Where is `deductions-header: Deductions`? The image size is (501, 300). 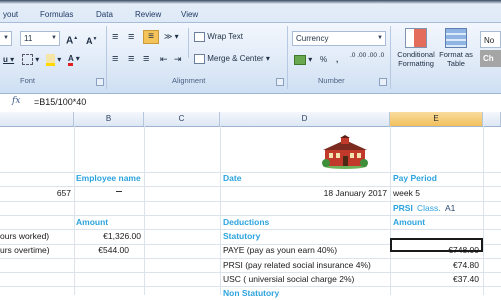 deductions-header: Deductions is located at coordinates (246, 222).